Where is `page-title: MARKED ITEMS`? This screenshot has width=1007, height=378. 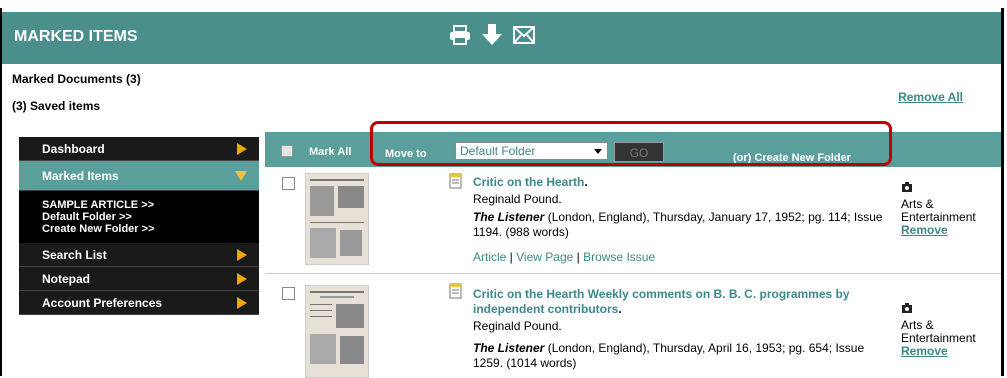 page-title: MARKED ITEMS is located at coordinates (76, 36).